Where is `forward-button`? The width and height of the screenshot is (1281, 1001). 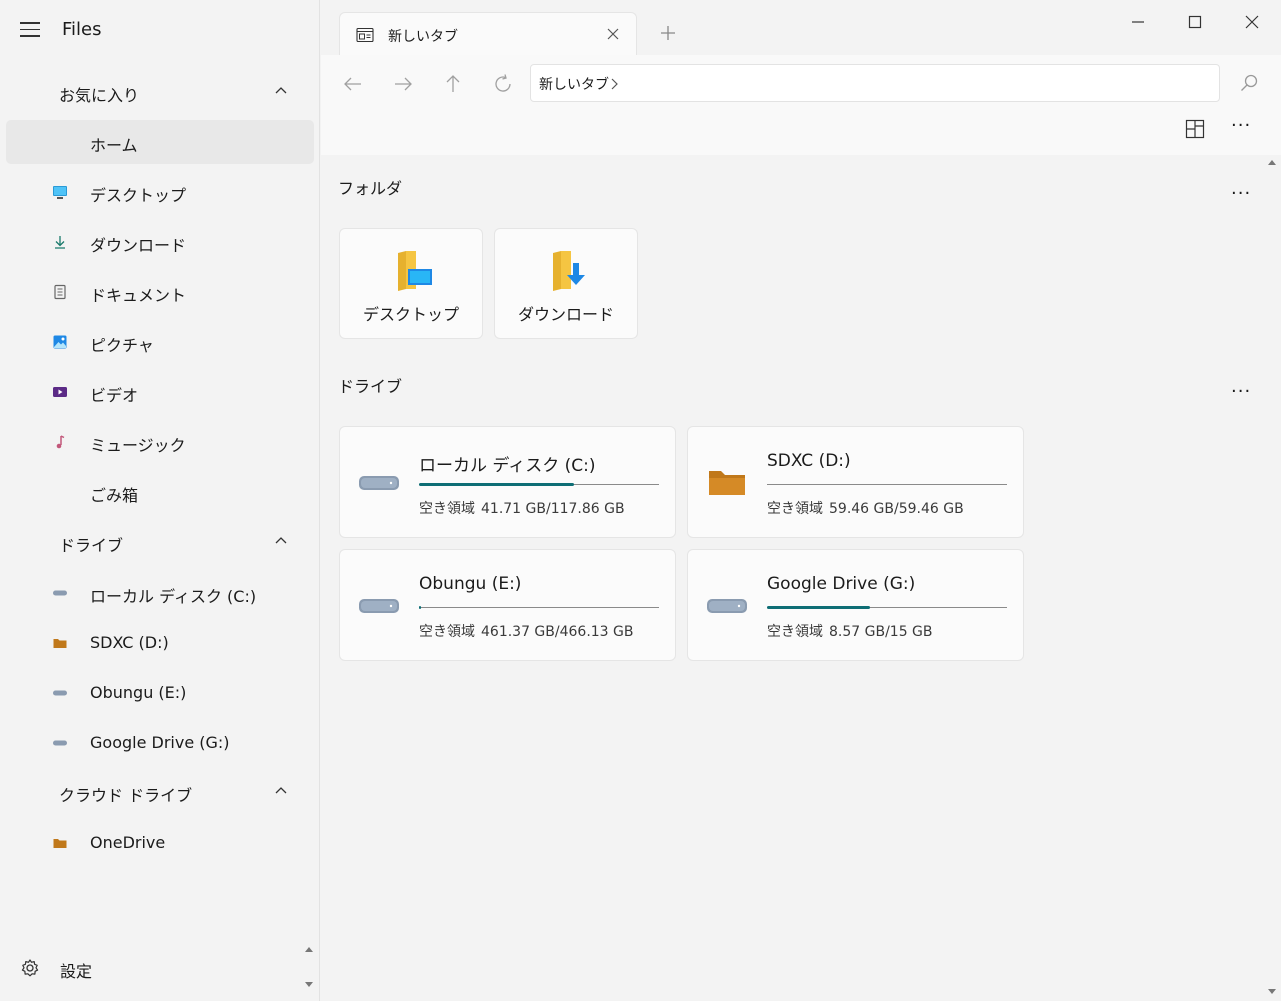
forward-button is located at coordinates (403, 84).